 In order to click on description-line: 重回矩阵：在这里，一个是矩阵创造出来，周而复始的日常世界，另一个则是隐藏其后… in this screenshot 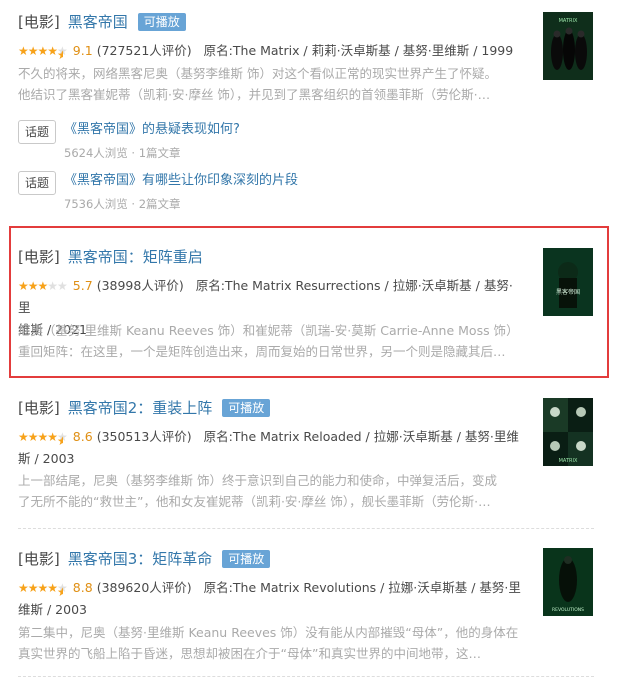, I will do `click(262, 351)`.